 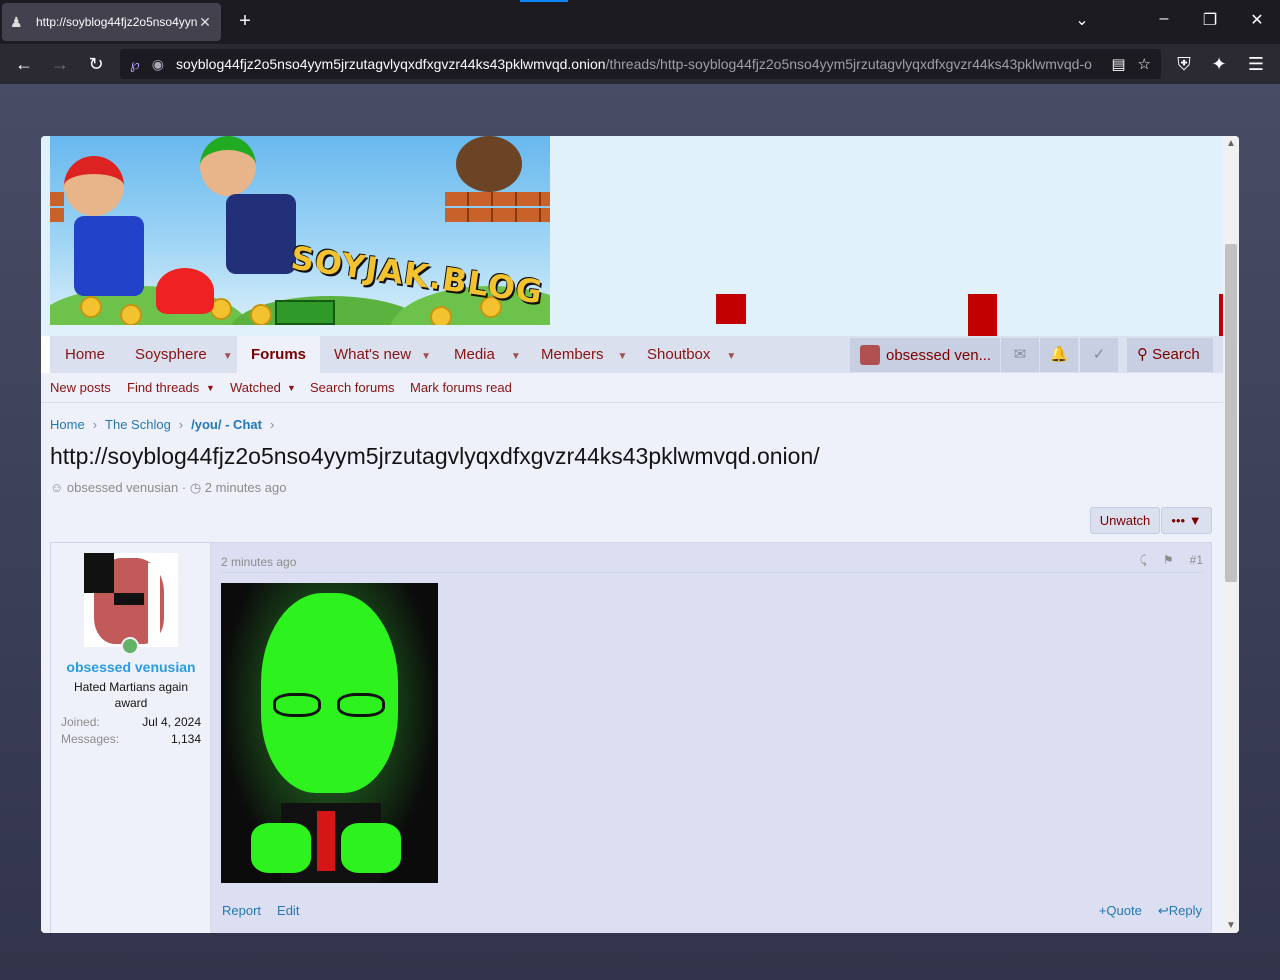 What do you see at coordinates (1186, 520) in the screenshot?
I see `more-options-button: ••• ▼` at bounding box center [1186, 520].